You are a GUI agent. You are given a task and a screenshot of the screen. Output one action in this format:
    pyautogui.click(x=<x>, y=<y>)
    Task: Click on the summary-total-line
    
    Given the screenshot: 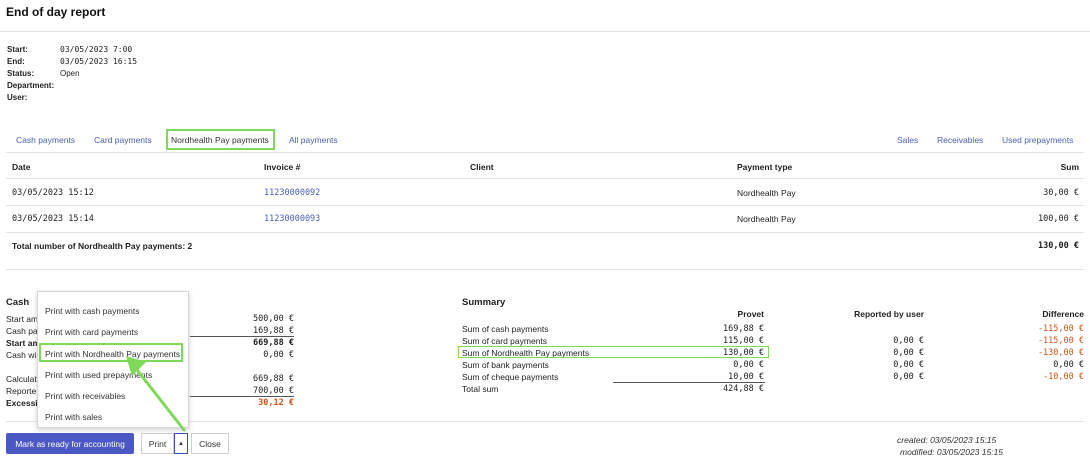 What is the action you would take?
    pyautogui.click(x=689, y=382)
    